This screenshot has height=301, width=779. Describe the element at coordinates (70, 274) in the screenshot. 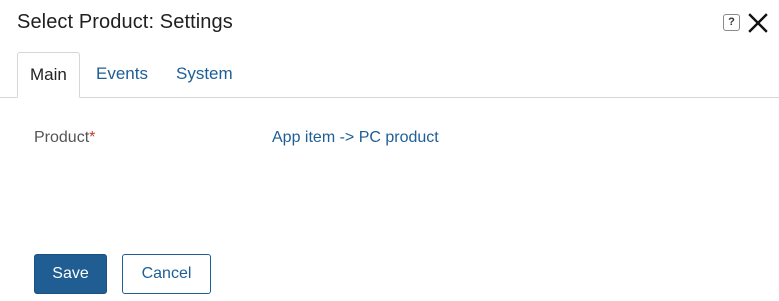

I see `save-button: Save` at that location.